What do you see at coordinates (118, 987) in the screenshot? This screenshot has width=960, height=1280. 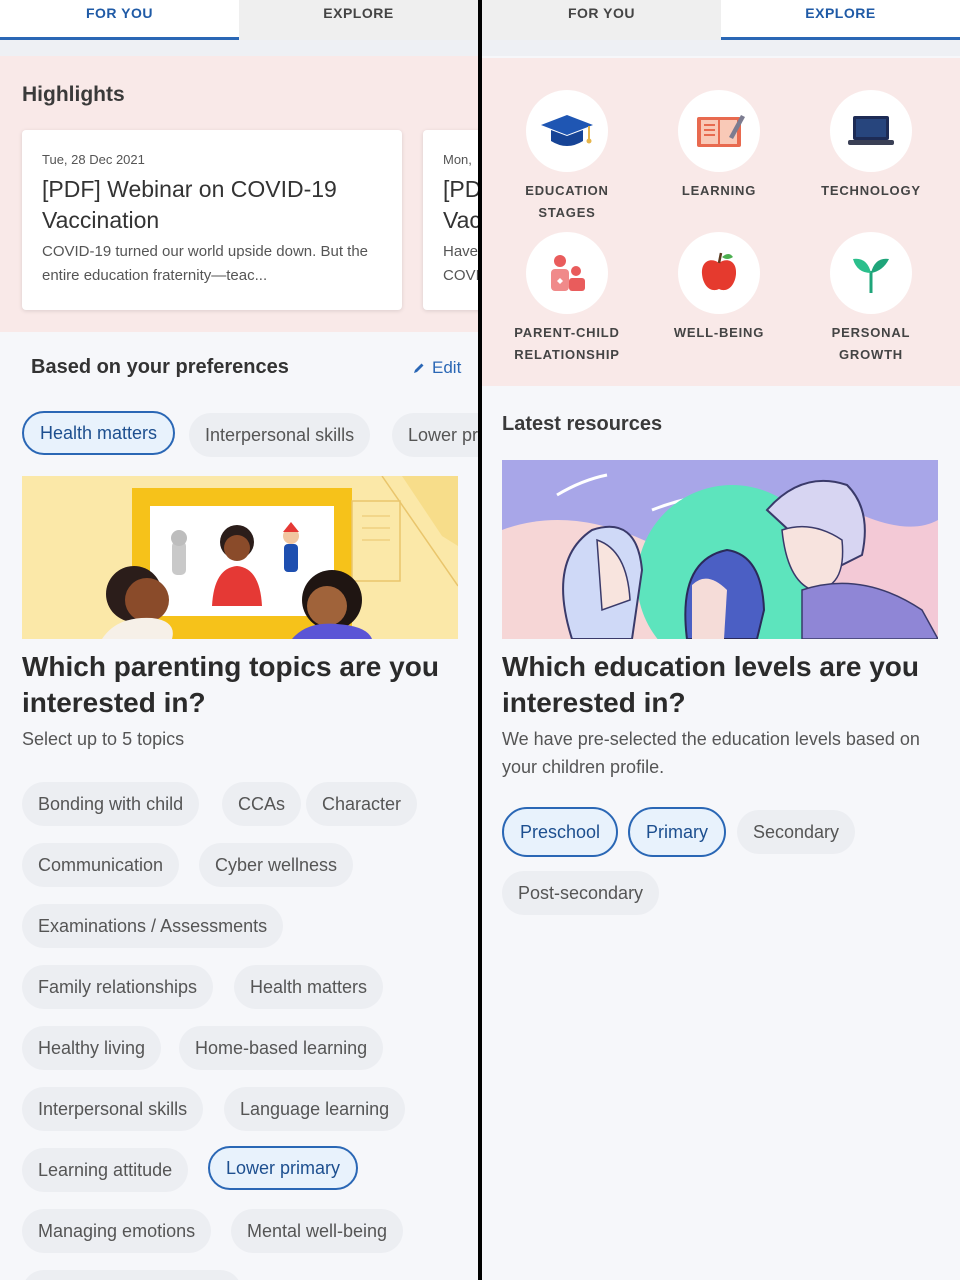 I see `topic-chip: Family relationships` at bounding box center [118, 987].